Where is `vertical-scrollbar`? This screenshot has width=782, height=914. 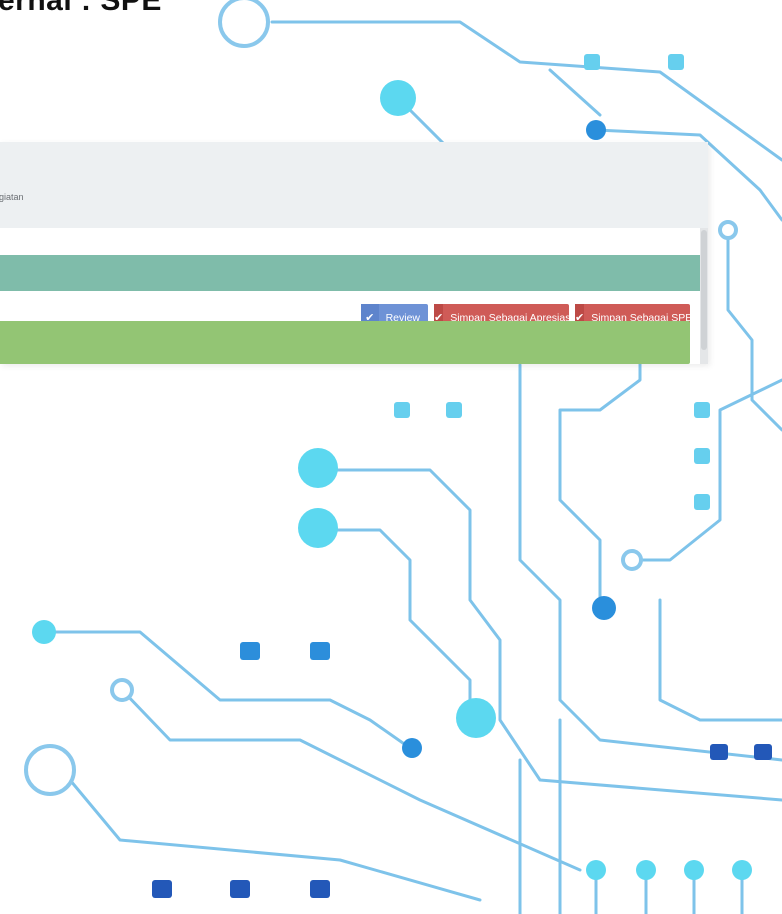
vertical-scrollbar is located at coordinates (704, 296).